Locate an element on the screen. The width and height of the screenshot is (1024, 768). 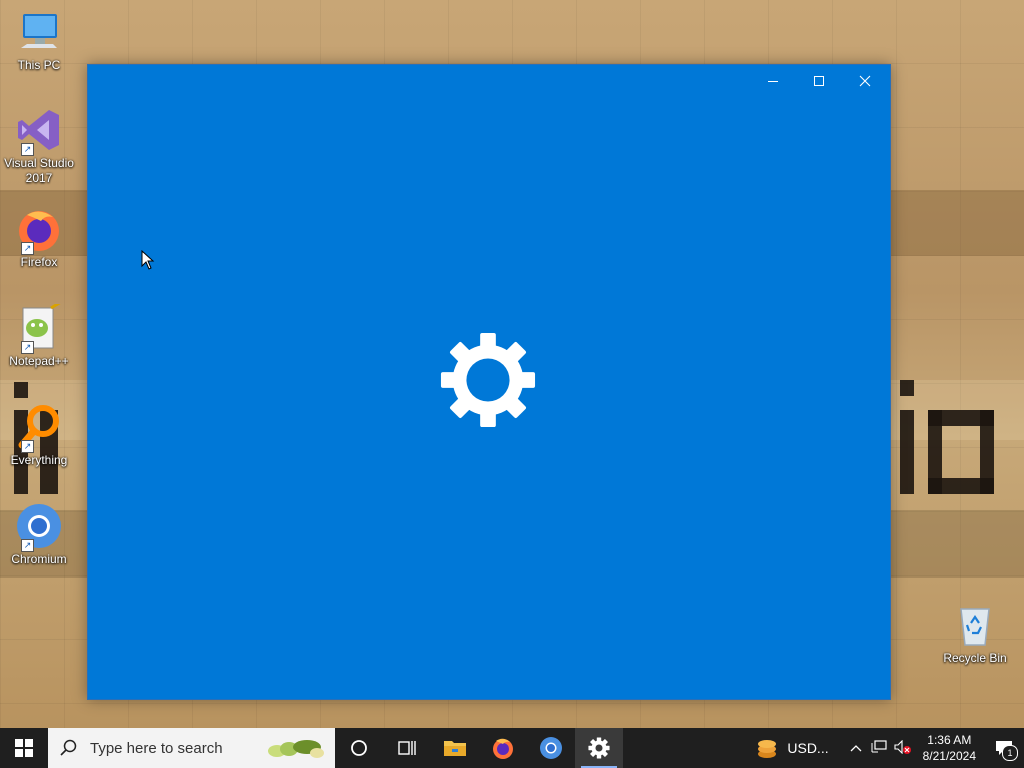
chromium-icon is located at coordinates (551, 748).